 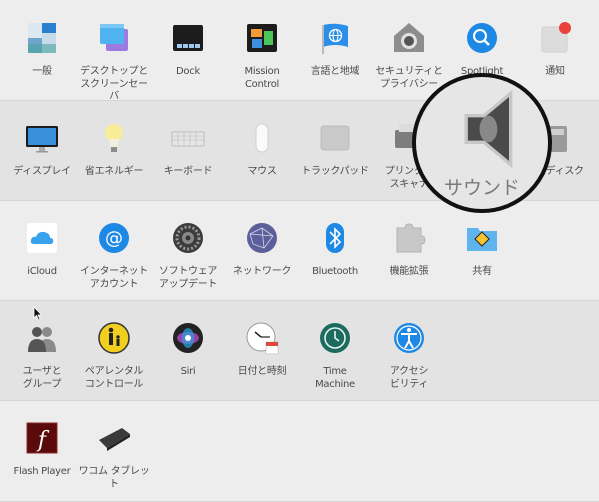 What do you see at coordinates (188, 238) in the screenshot?
I see `gear-icon` at bounding box center [188, 238].